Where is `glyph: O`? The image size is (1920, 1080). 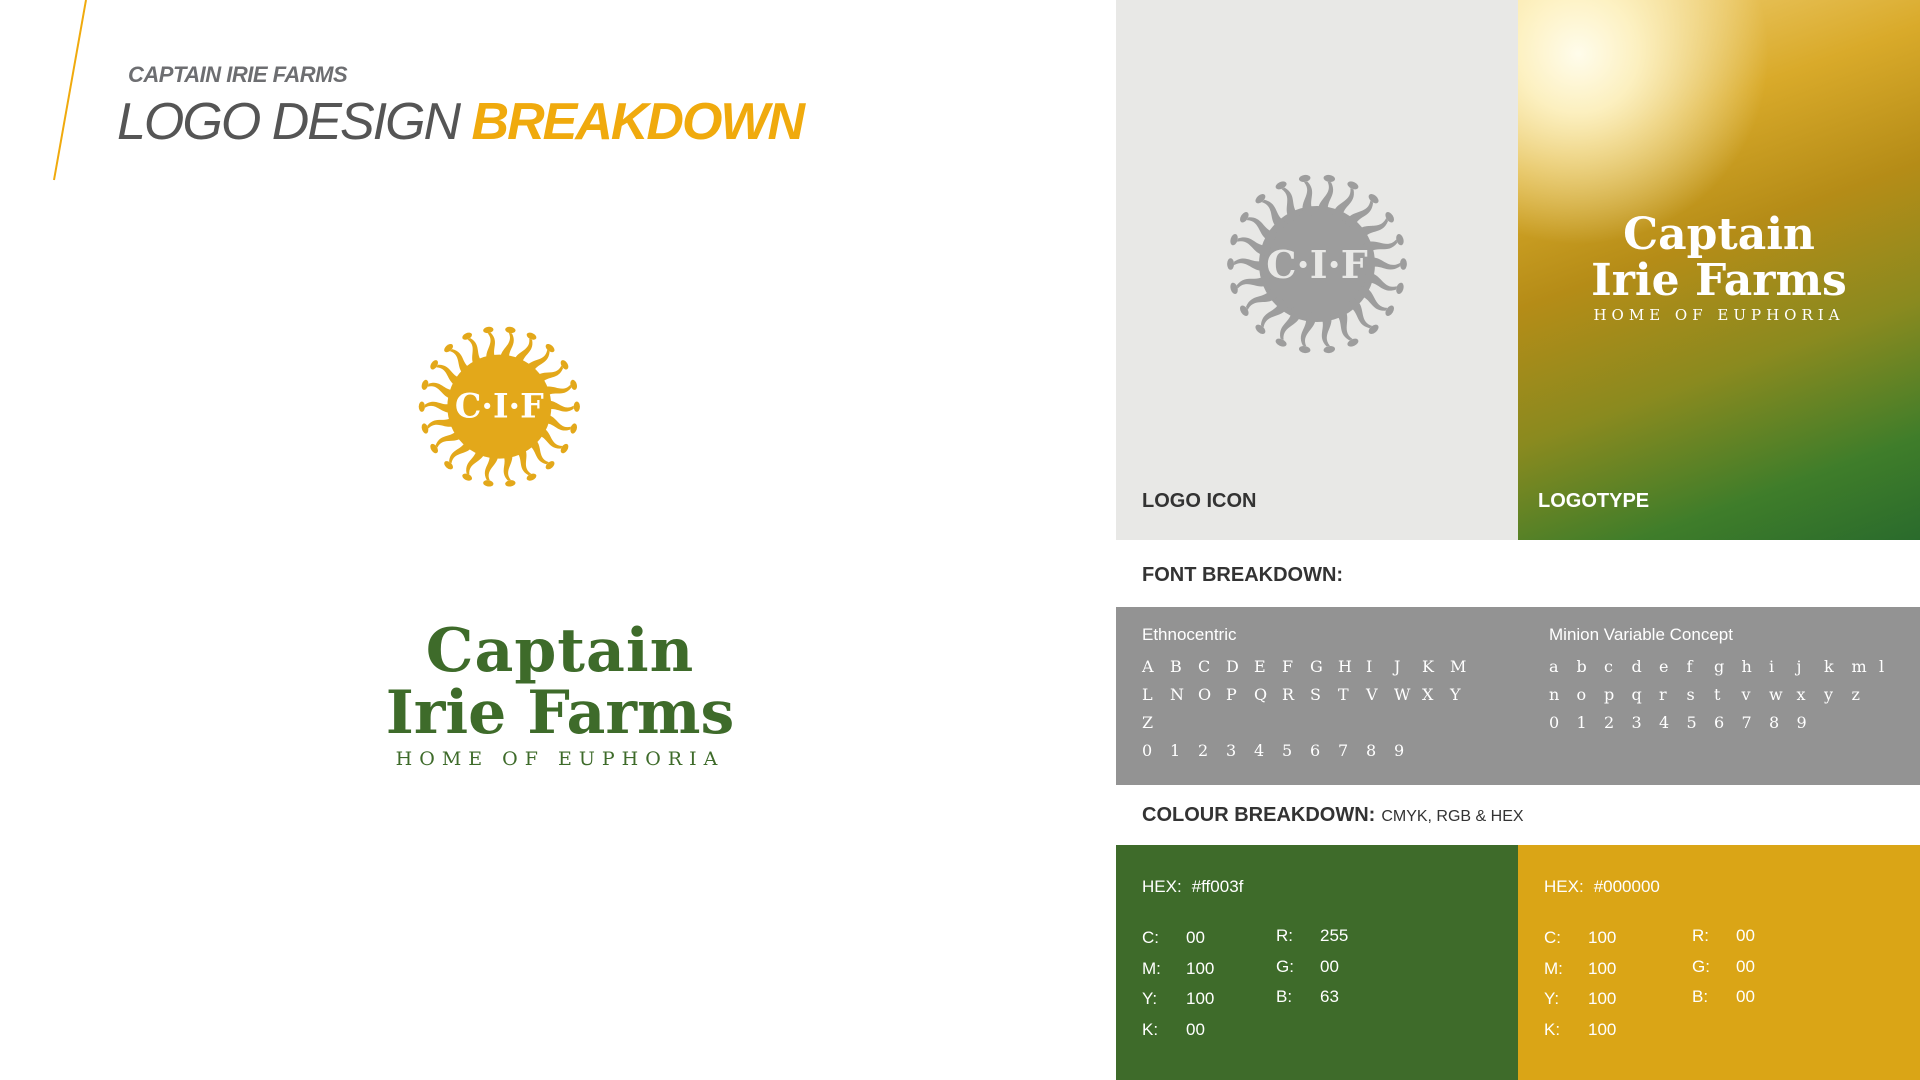 glyph: O is located at coordinates (1205, 694).